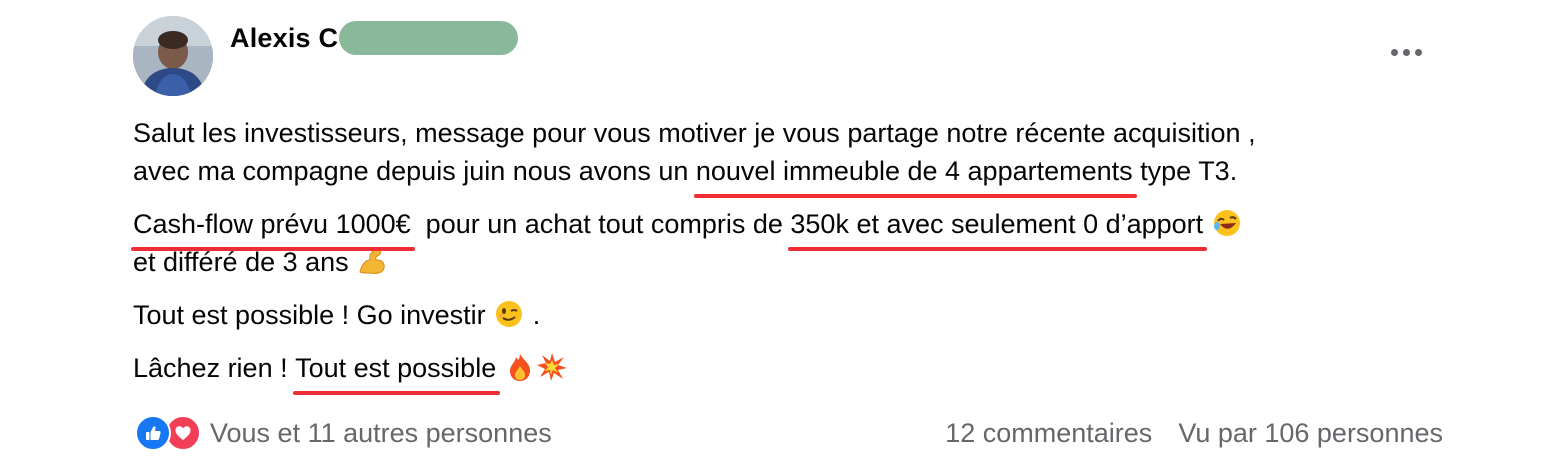 Image resolution: width=1563 pixels, height=469 pixels. Describe the element at coordinates (1227, 223) in the screenshot. I see `rolling-on-floor-laughing-emoji` at that location.